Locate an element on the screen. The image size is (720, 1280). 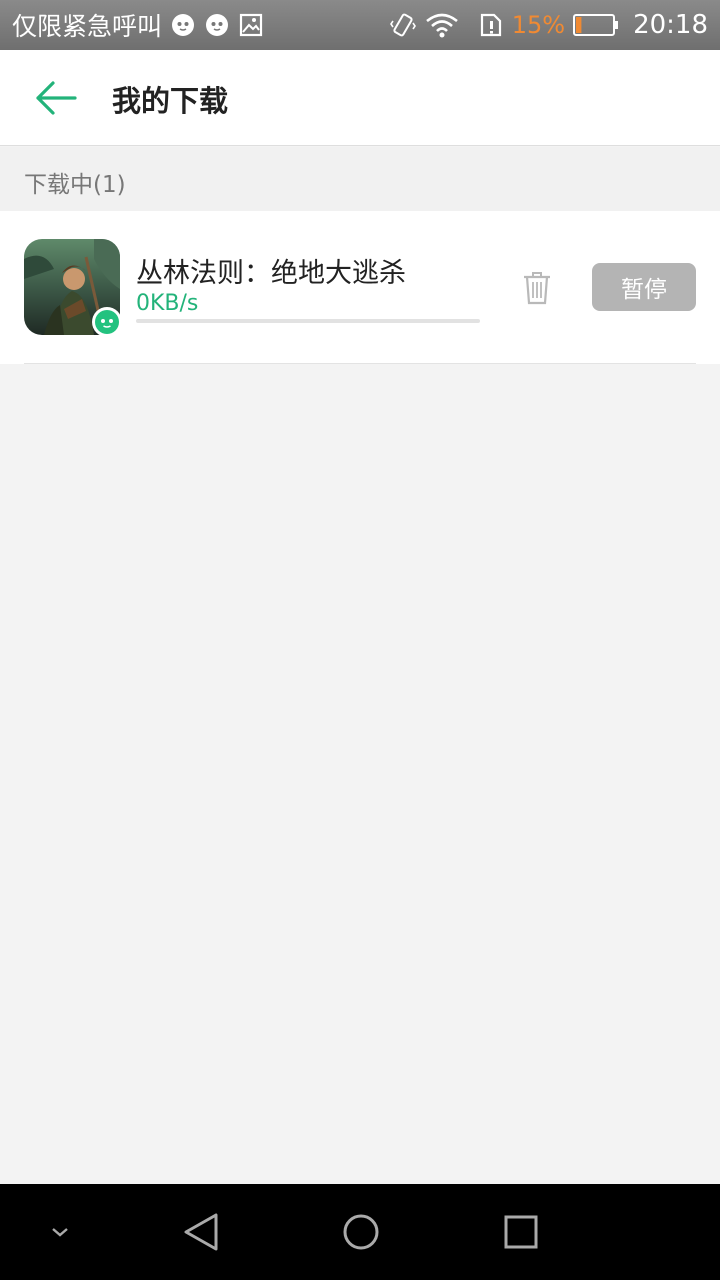
nav-home-button is located at coordinates (361, 1232).